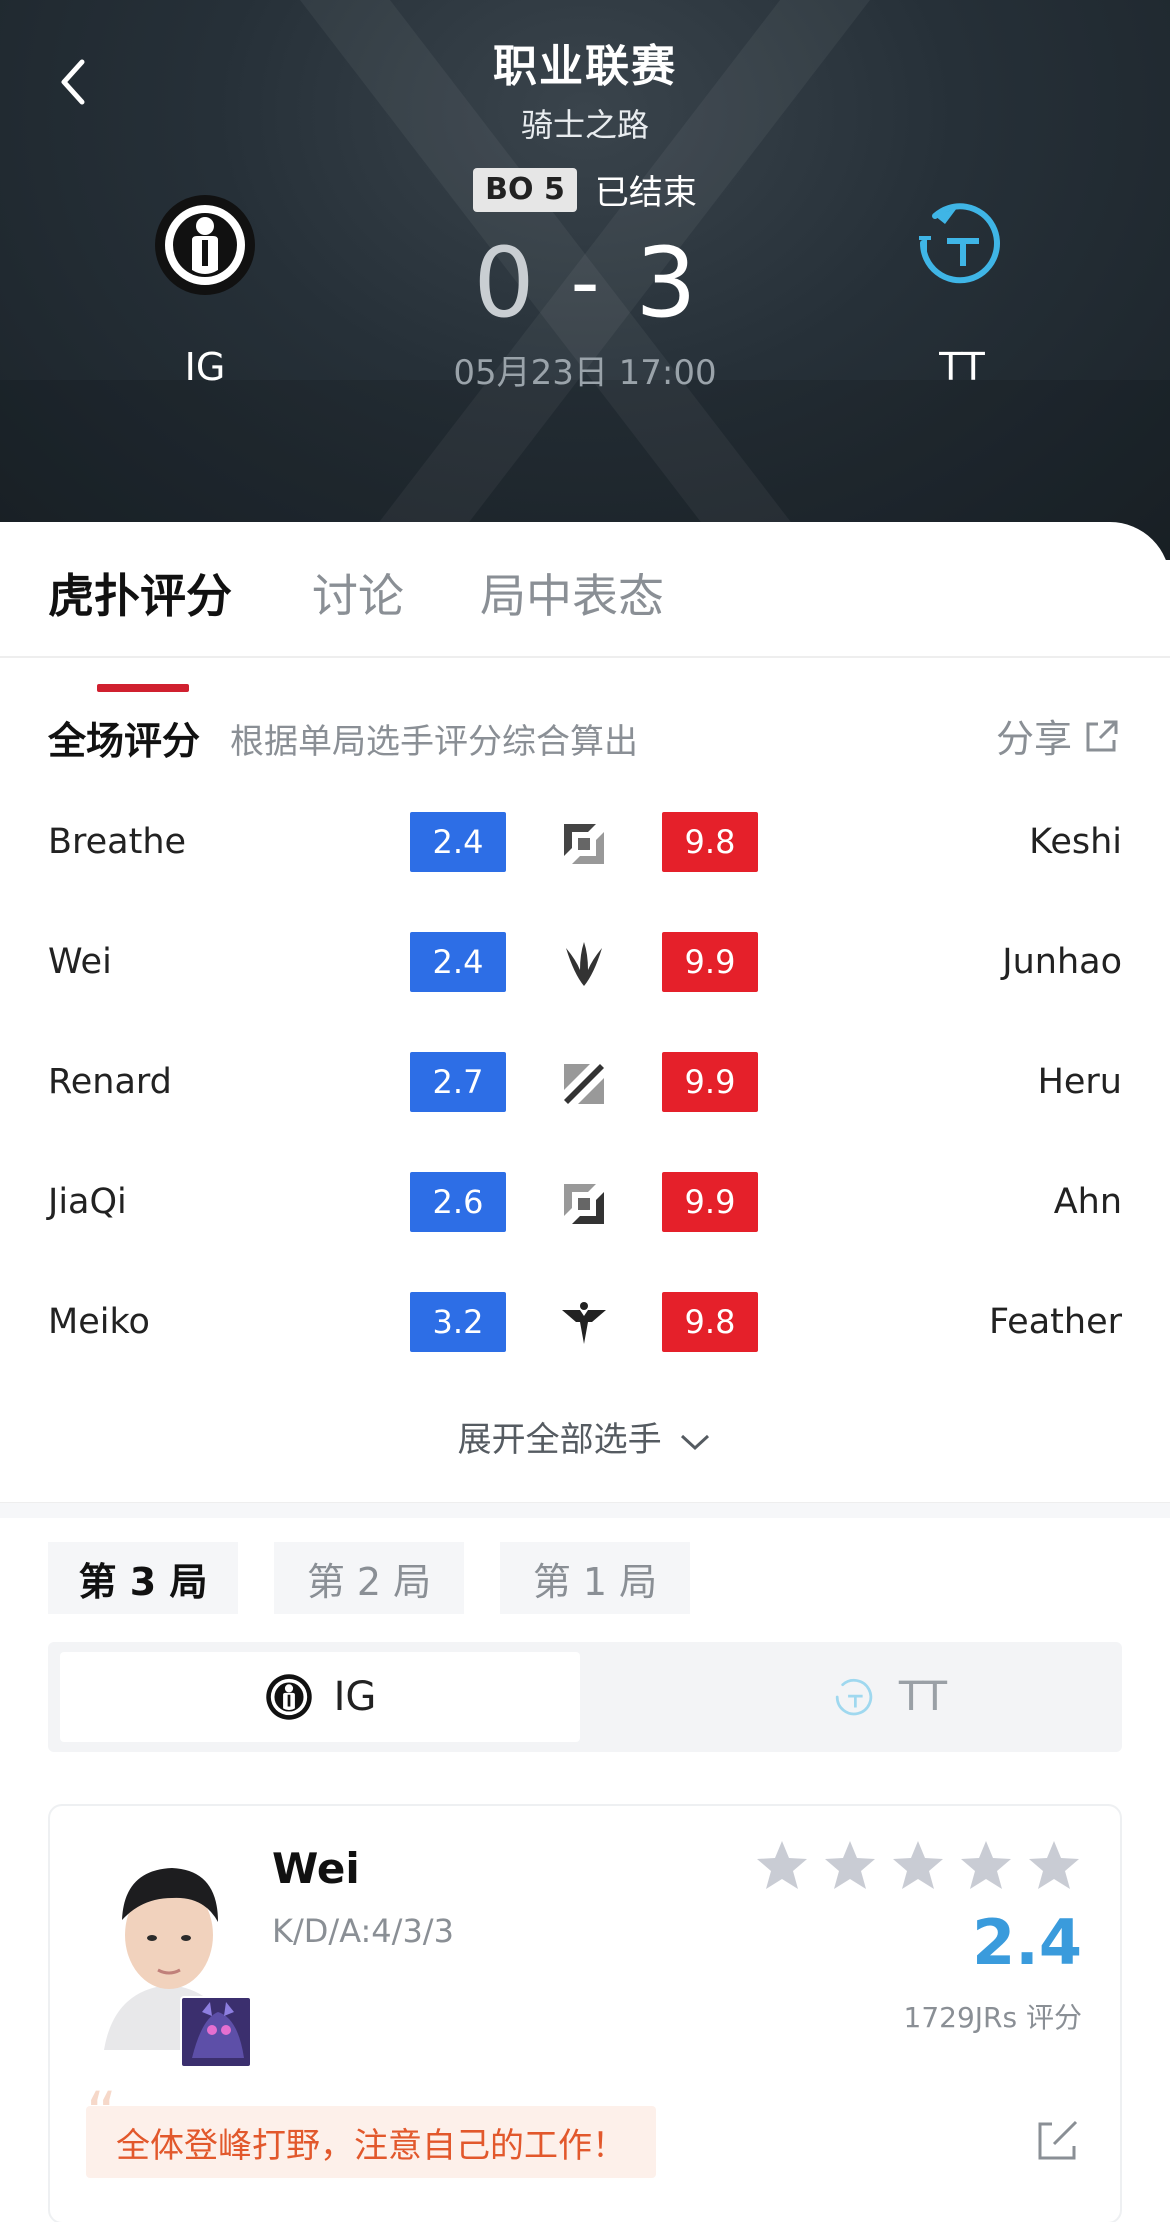 This screenshot has width=1170, height=2222. I want to click on team-left-logo, so click(205, 245).